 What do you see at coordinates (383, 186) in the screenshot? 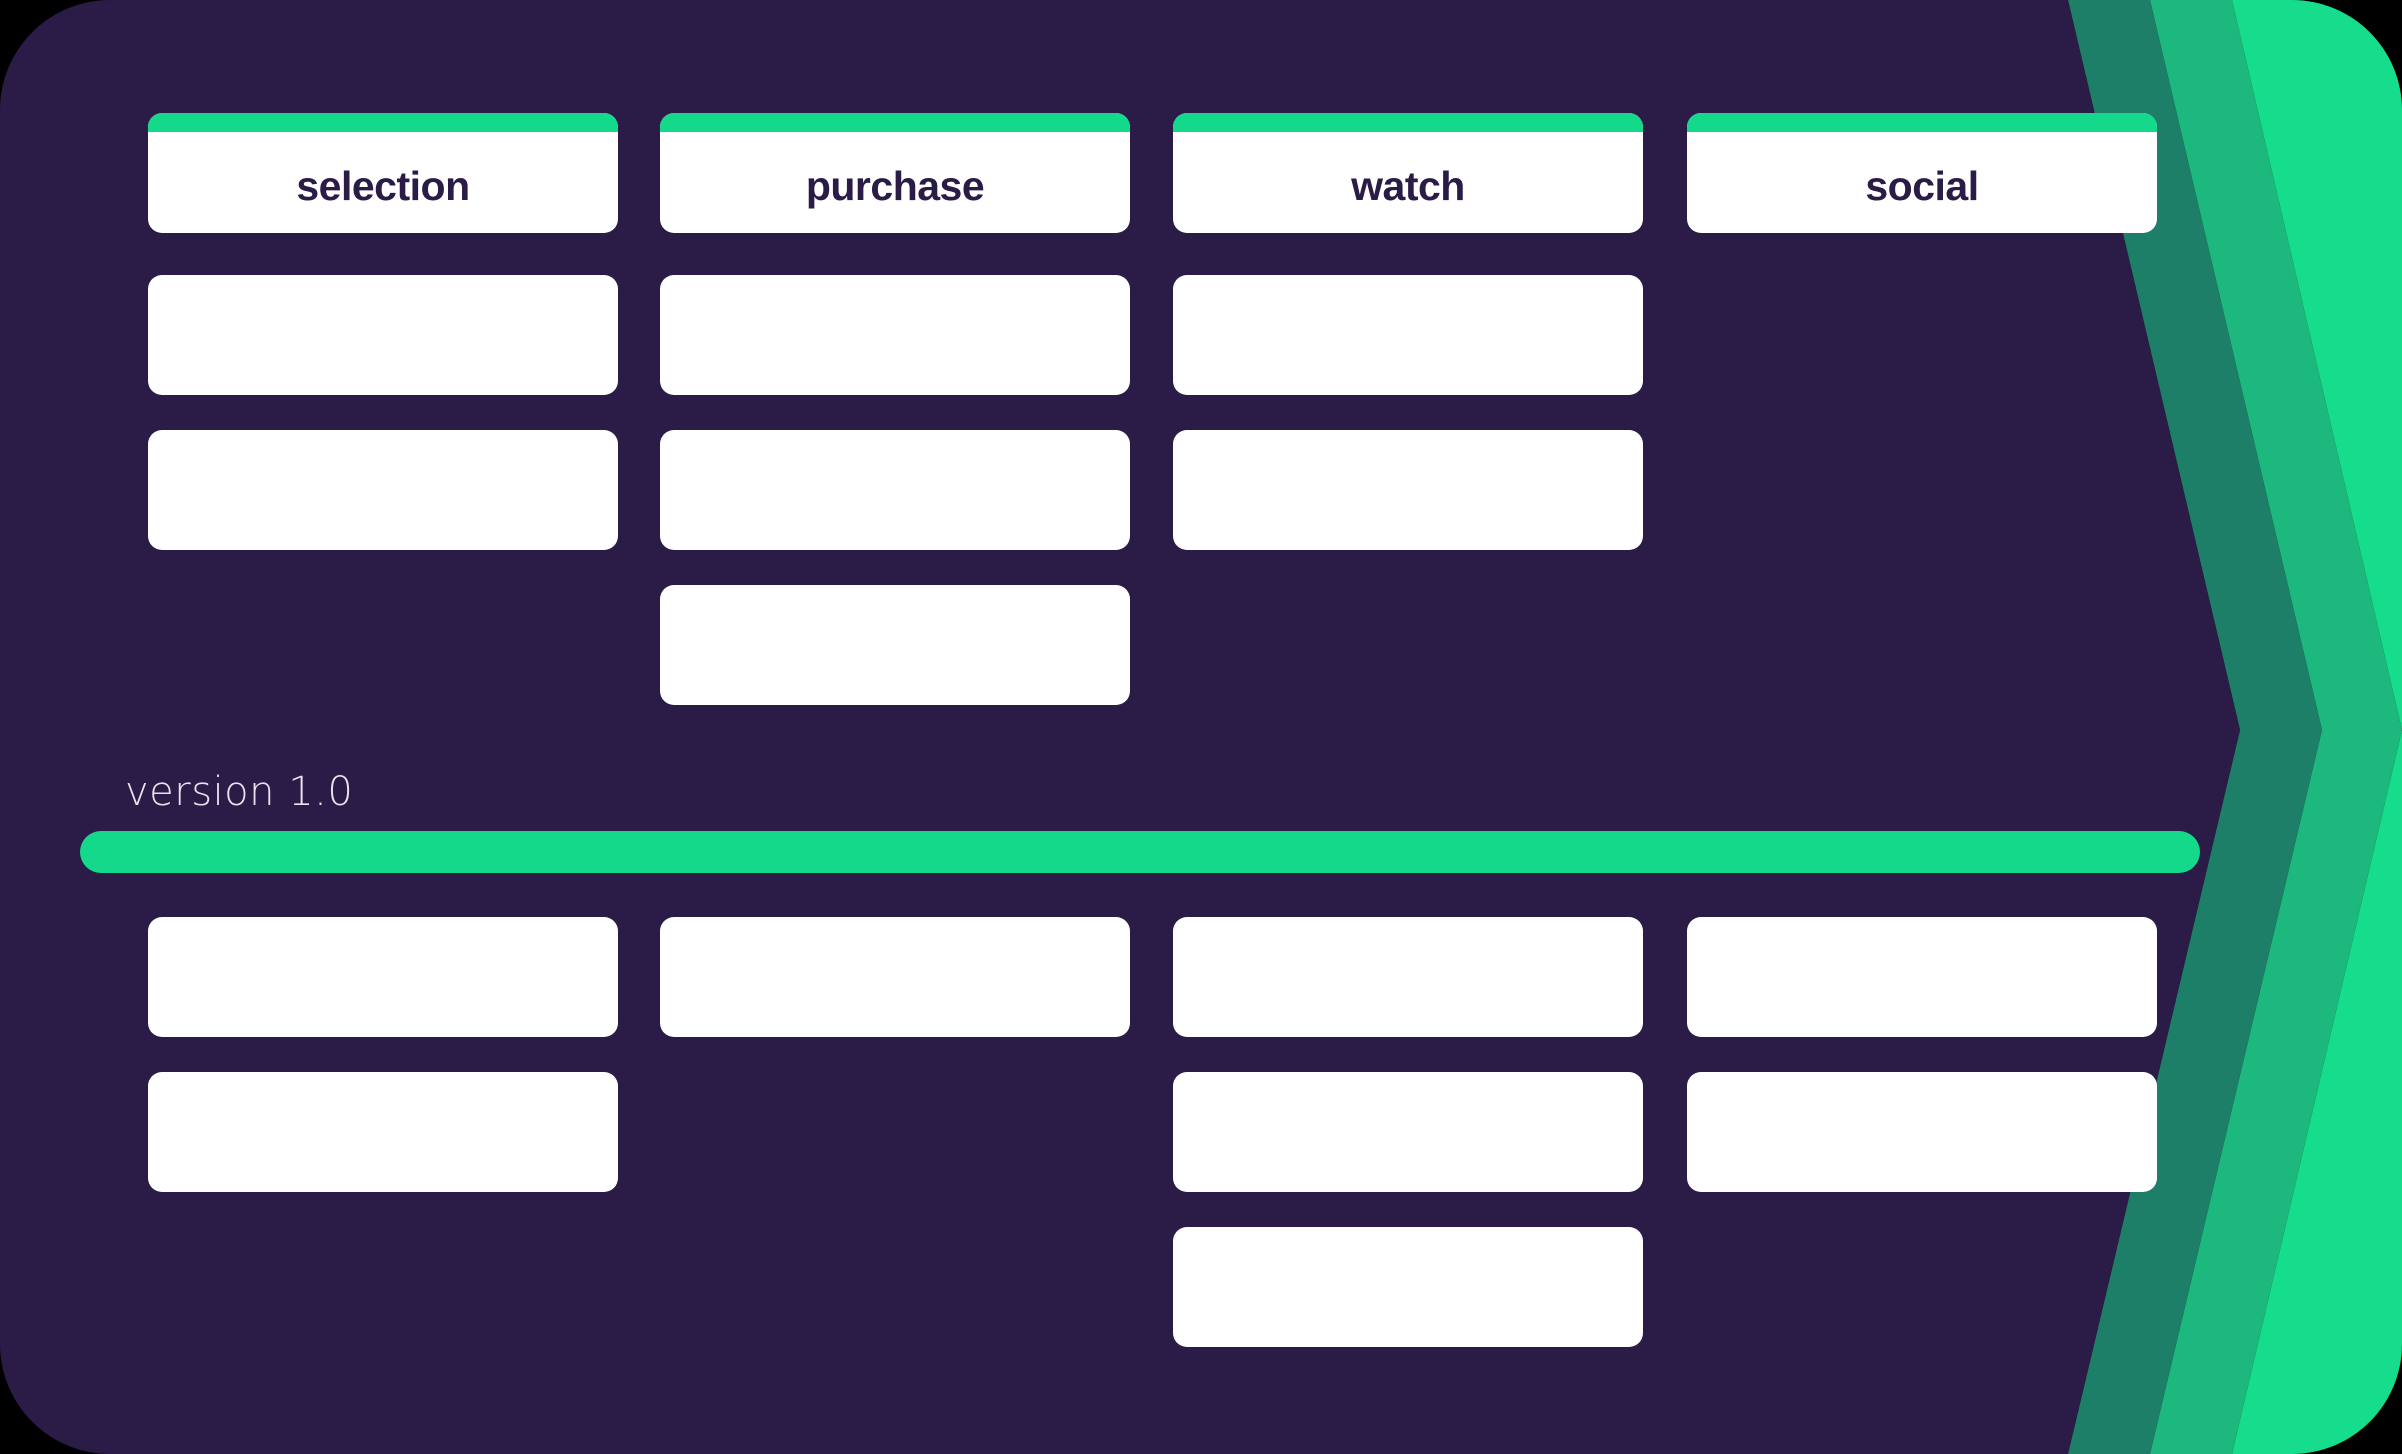
I see `column-header-label: selection` at bounding box center [383, 186].